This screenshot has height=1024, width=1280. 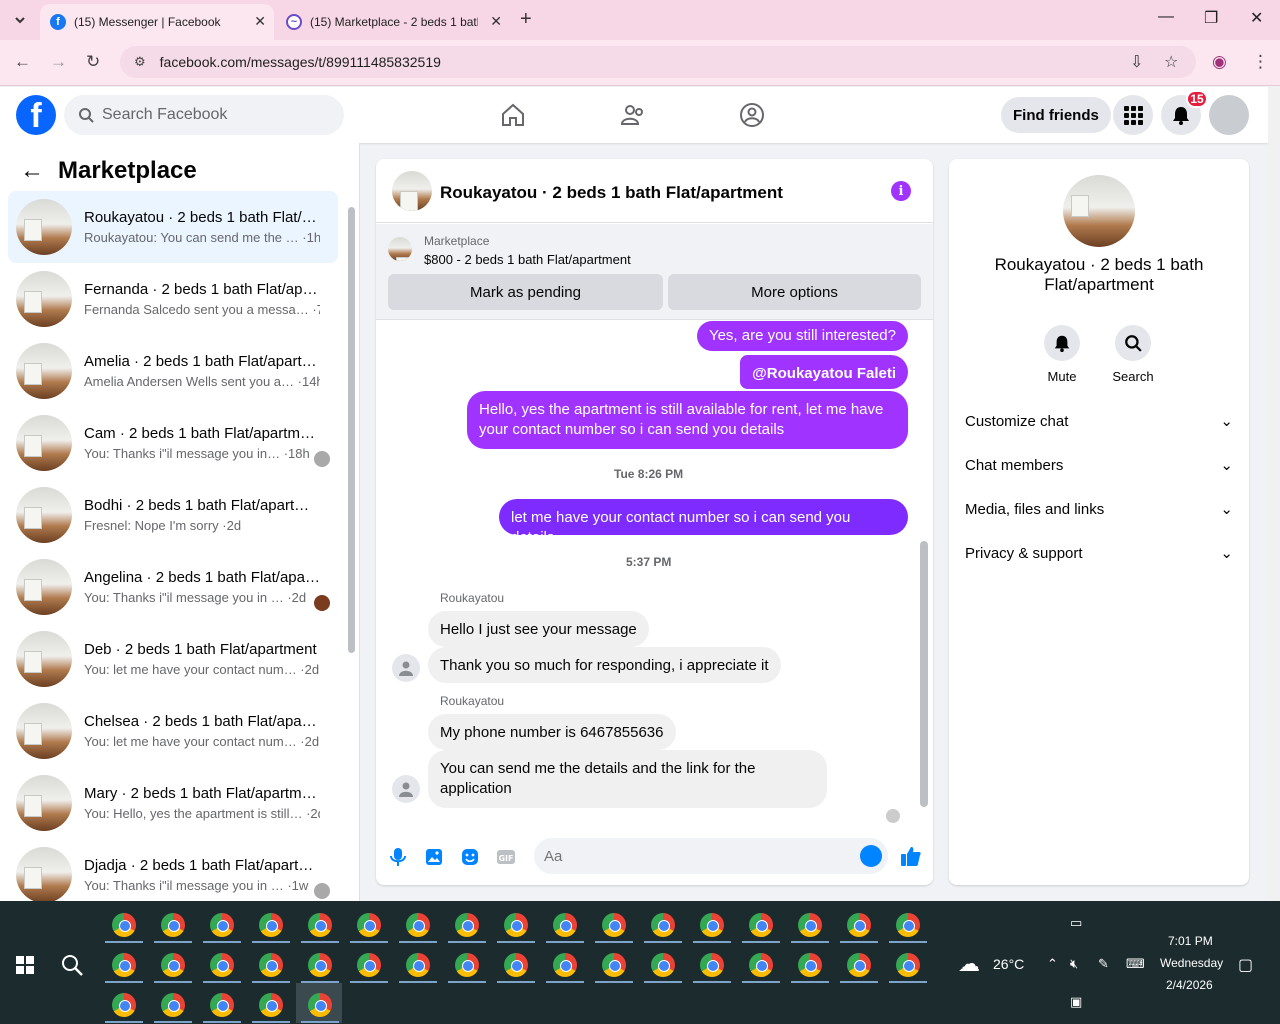 What do you see at coordinates (1133, 354) in the screenshot?
I see `search-in-conversation-button: Search` at bounding box center [1133, 354].